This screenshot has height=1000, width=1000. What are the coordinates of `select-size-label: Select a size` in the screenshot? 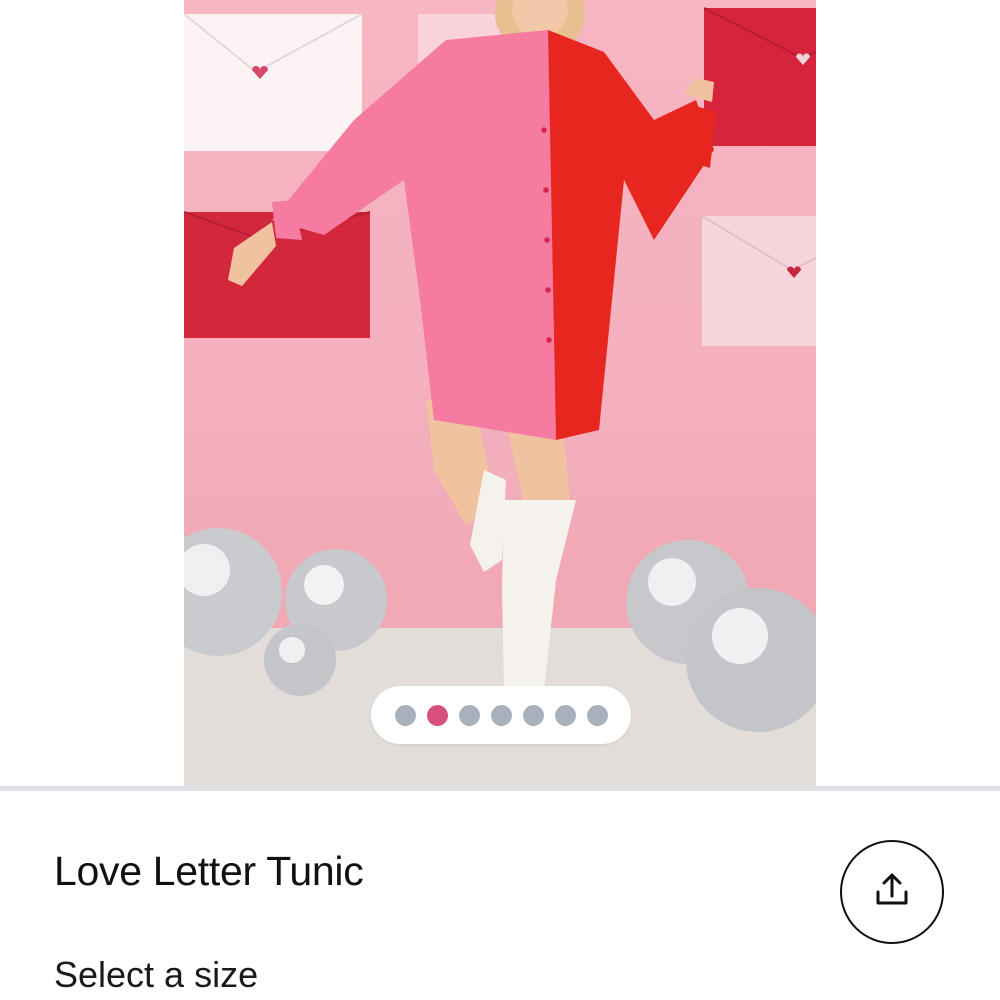 It's located at (156, 974).